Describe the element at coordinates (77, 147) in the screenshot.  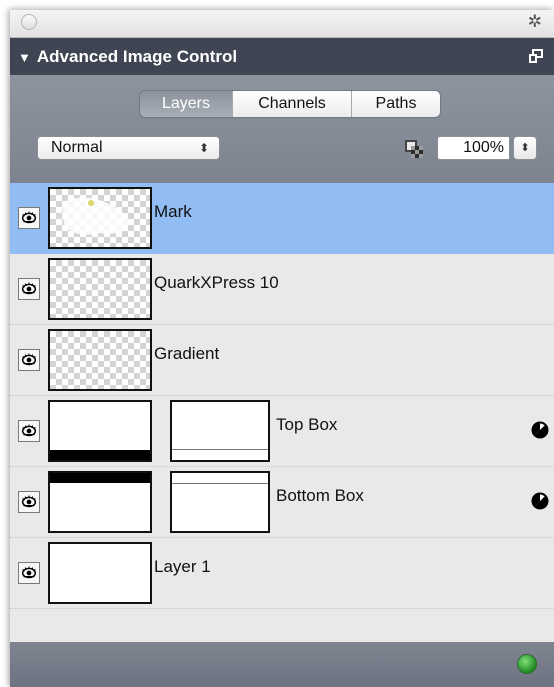
I see `blend-mode-value: Normal` at that location.